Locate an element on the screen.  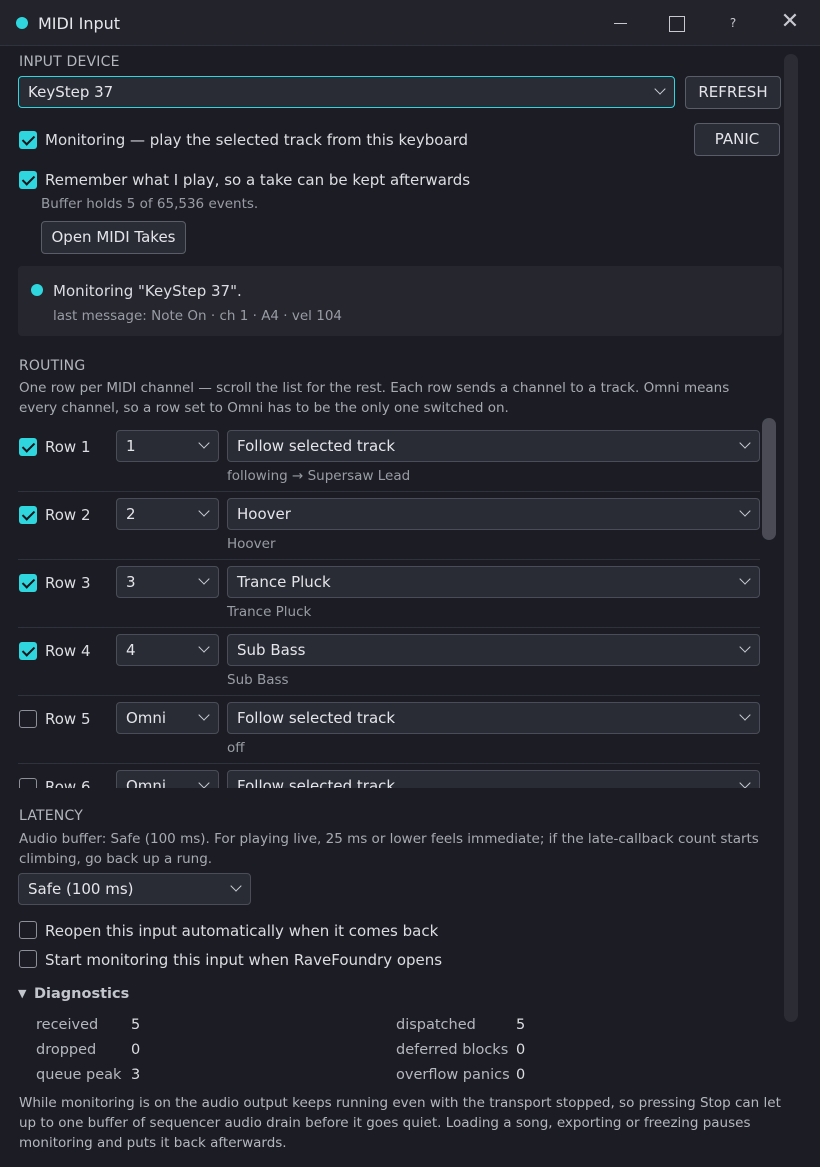
target-value: Hoover is located at coordinates (264, 514).